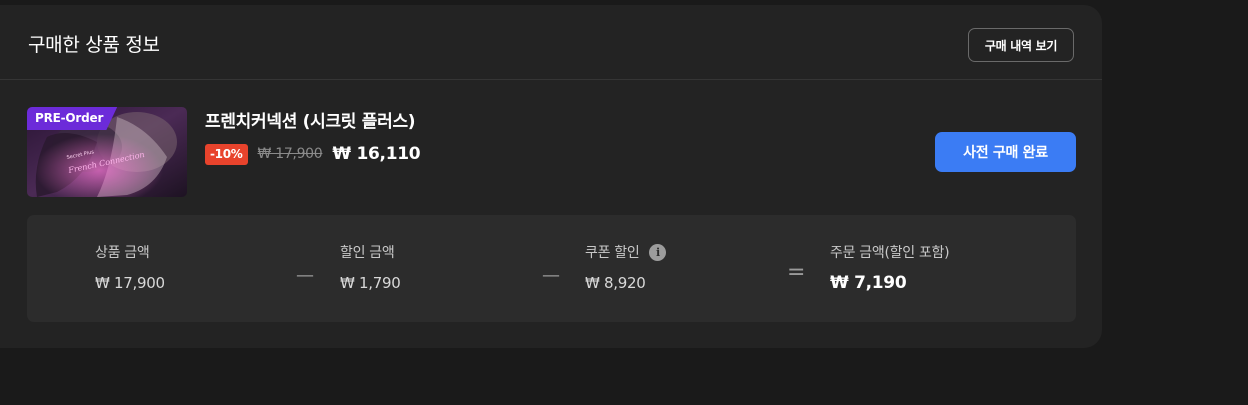 The image size is (1248, 405). Describe the element at coordinates (310, 122) in the screenshot. I see `product-name: 프렌치커넥션 (시크릿 플러스)` at that location.